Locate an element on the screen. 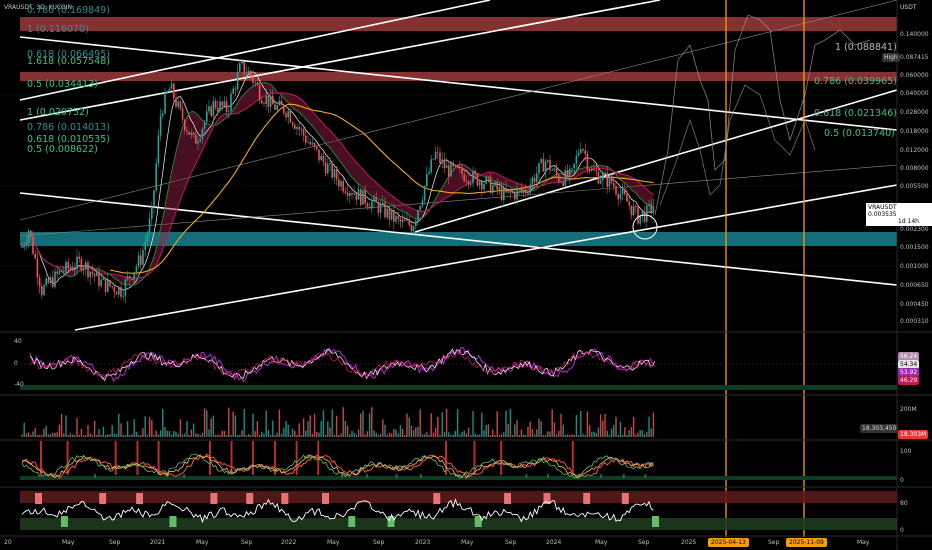 Image resolution: width=932 pixels, height=550 pixels. date-marker-badge: 2025-04-13 is located at coordinates (728, 542).